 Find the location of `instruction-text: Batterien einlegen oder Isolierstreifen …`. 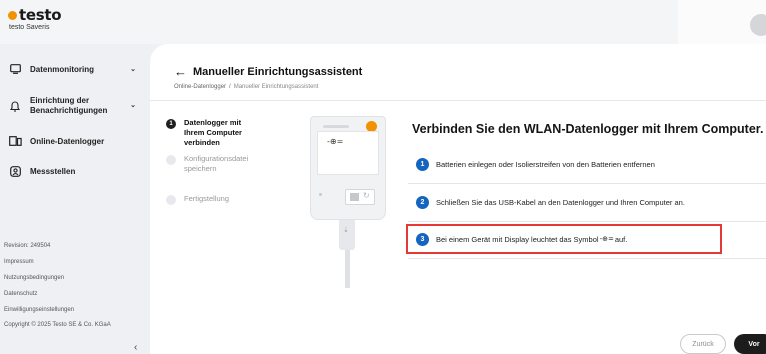

instruction-text: Batterien einlegen oder Isolierstreifen … is located at coordinates (545, 164).